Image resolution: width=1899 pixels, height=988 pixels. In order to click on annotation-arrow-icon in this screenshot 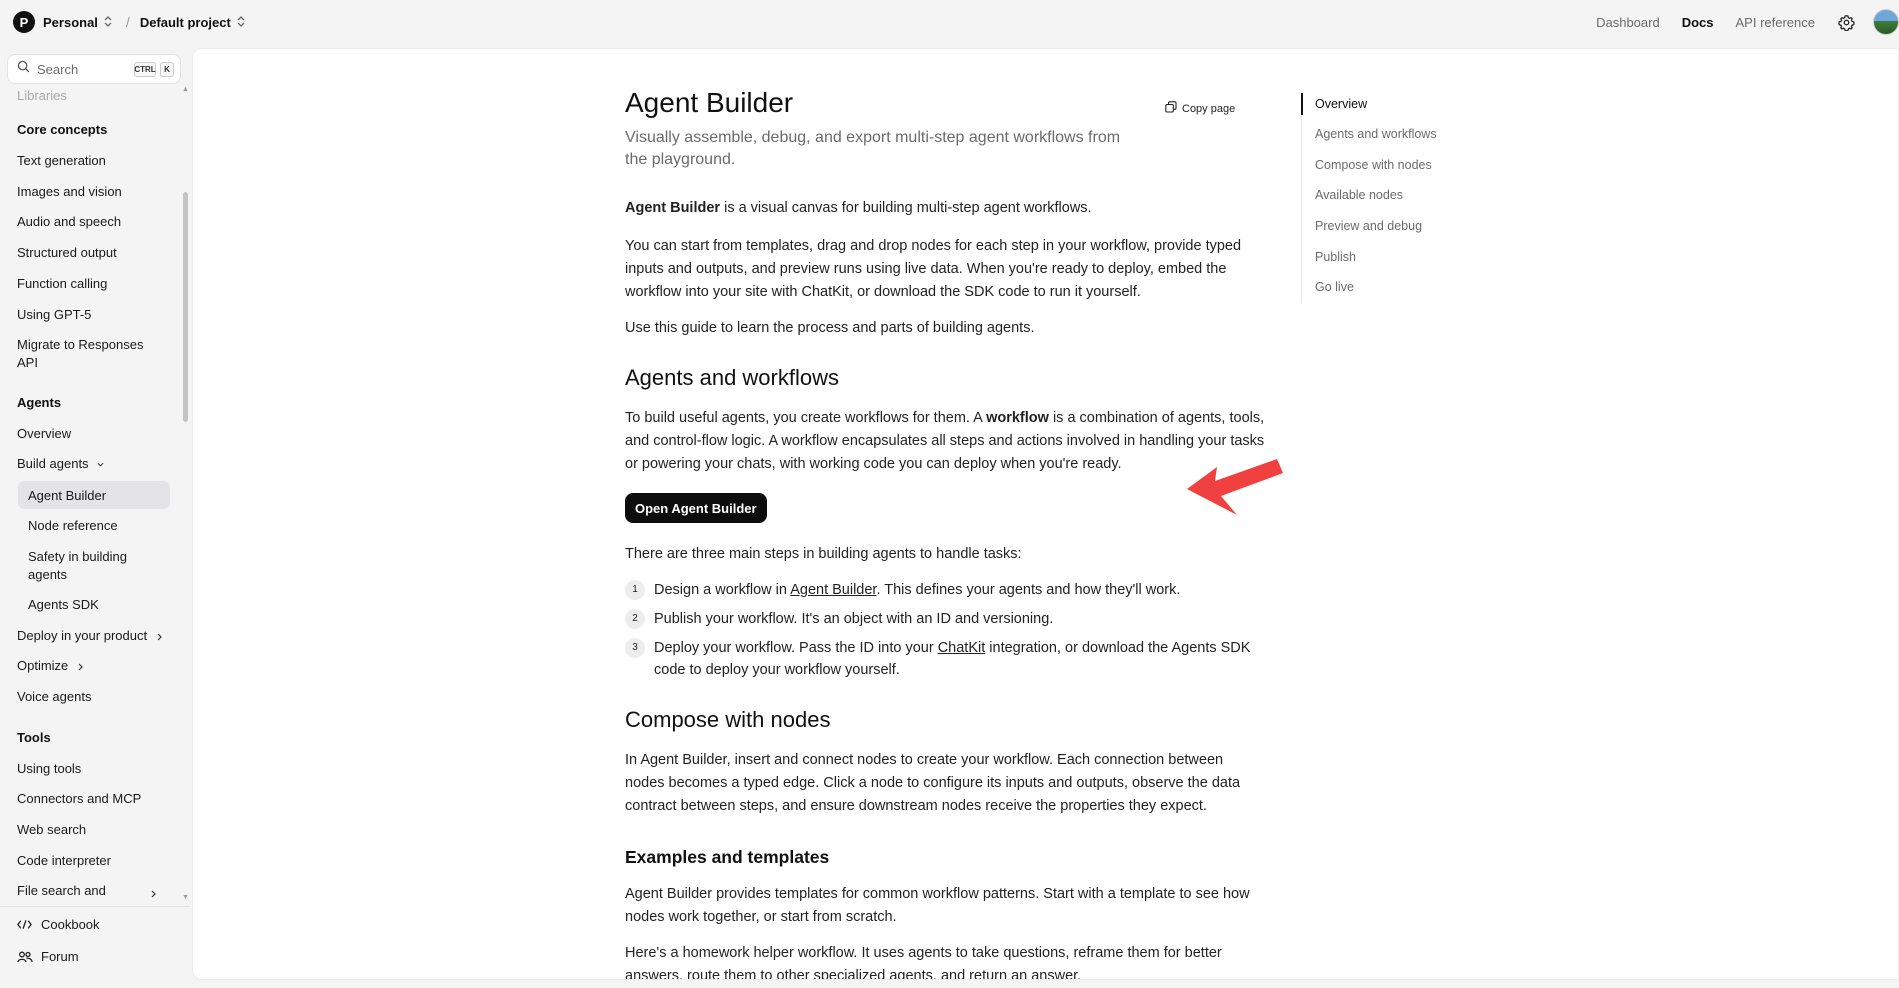, I will do `click(1235, 487)`.